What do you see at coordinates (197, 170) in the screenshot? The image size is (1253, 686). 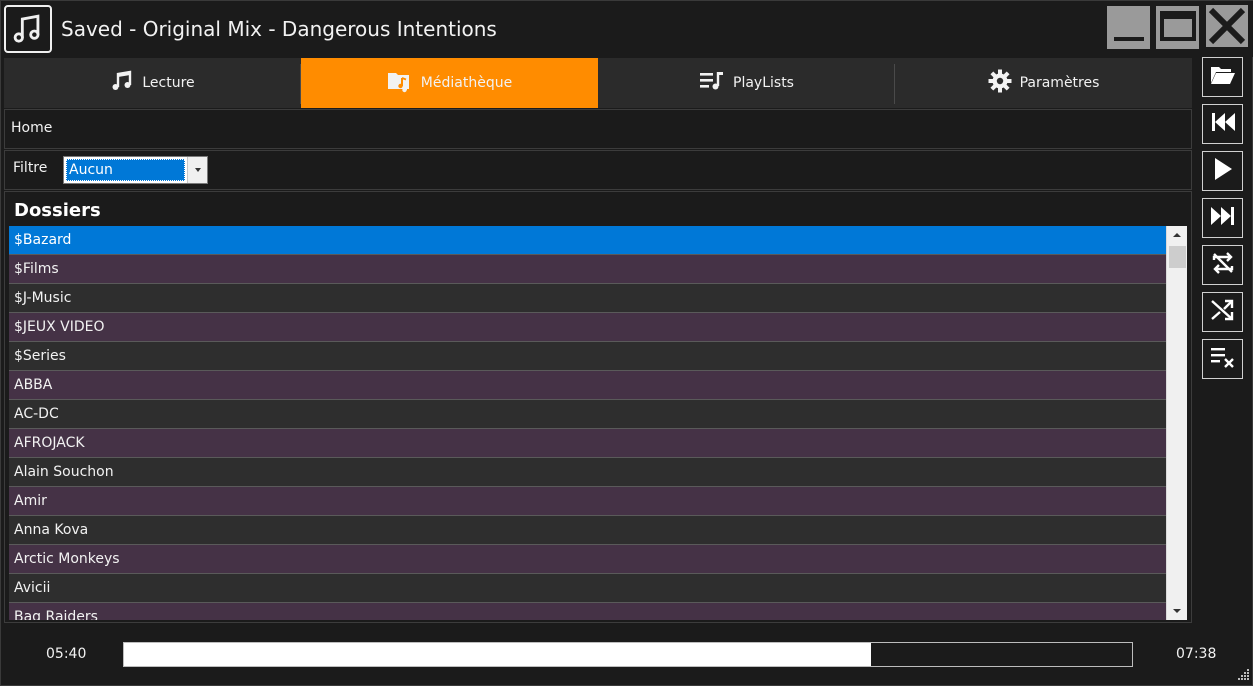 I see `chevron-down-icon` at bounding box center [197, 170].